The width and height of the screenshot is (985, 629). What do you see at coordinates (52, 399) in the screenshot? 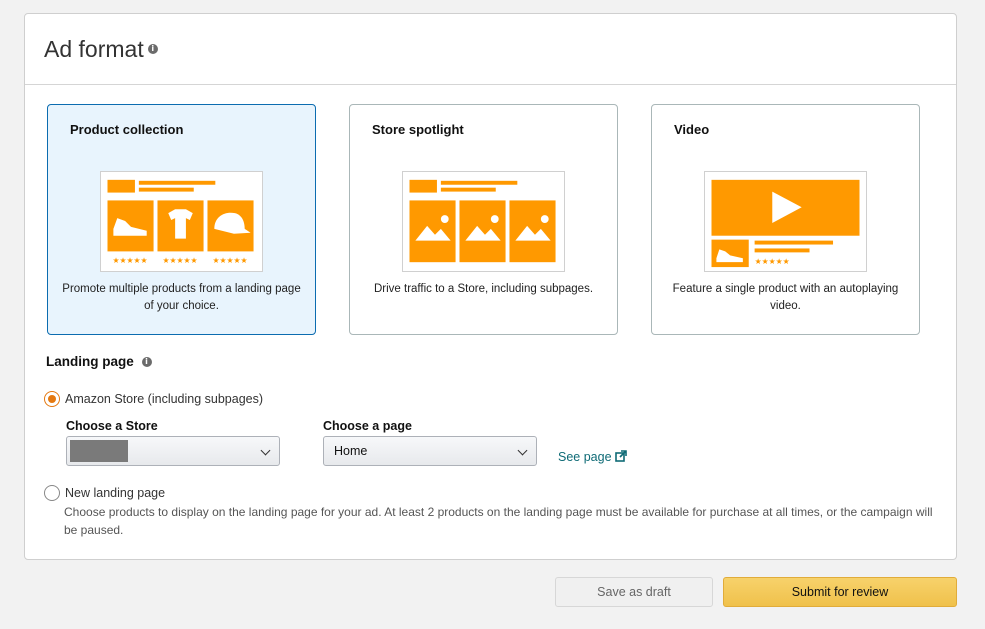
I see `radio-button-checked` at bounding box center [52, 399].